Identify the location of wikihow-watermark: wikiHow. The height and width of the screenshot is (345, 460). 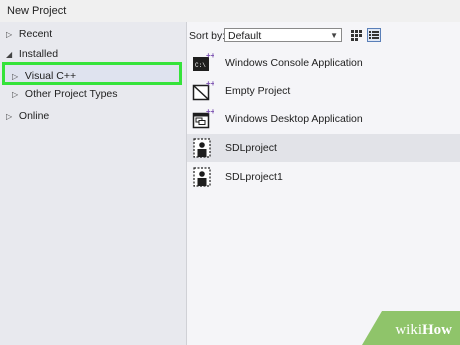
(411, 328).